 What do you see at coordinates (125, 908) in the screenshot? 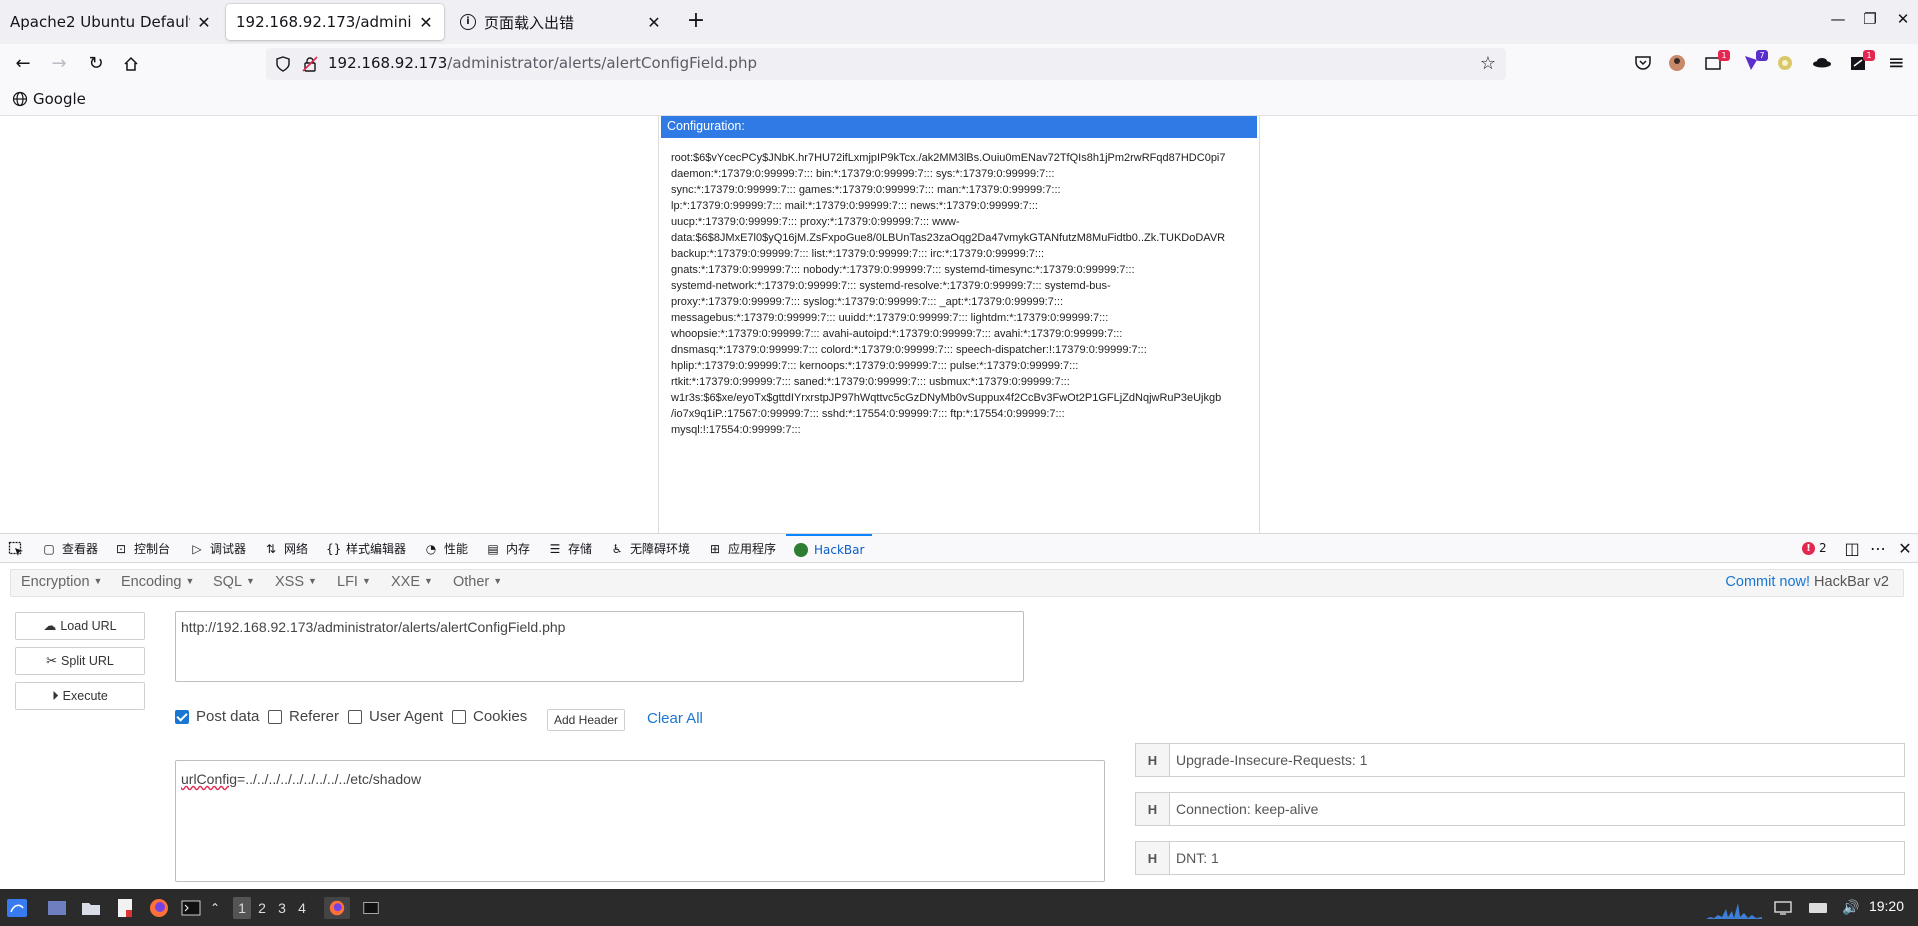
I see `text-editor-icon` at bounding box center [125, 908].